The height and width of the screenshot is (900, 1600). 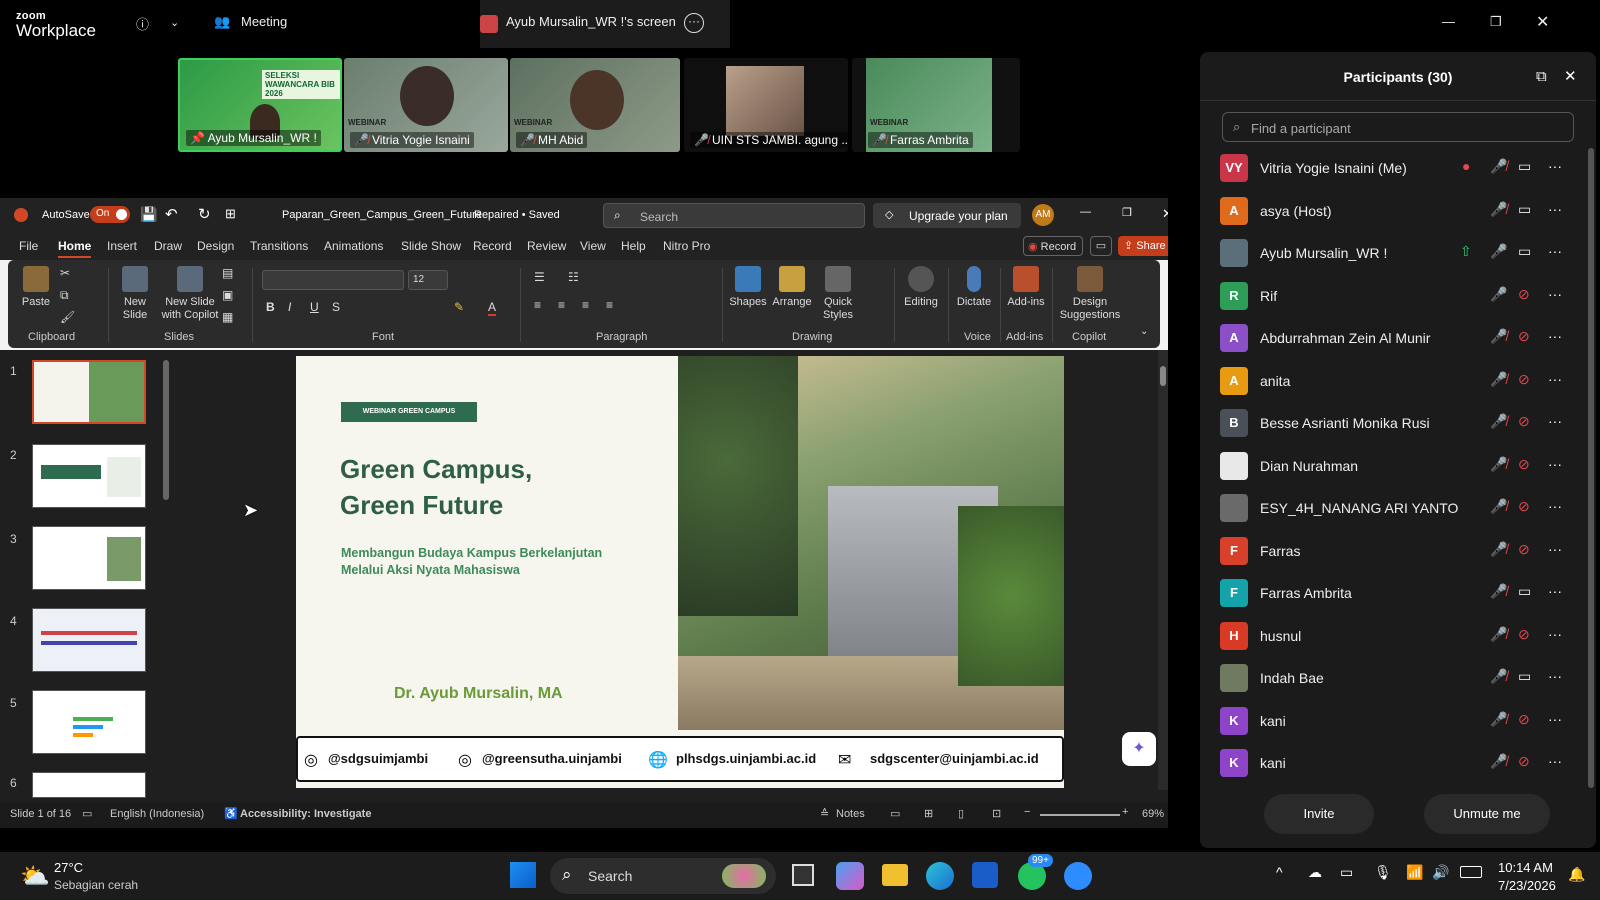 I want to click on participant-row: Dian Nurahman 🎤̸ ⊘ ···, so click(x=1400, y=466).